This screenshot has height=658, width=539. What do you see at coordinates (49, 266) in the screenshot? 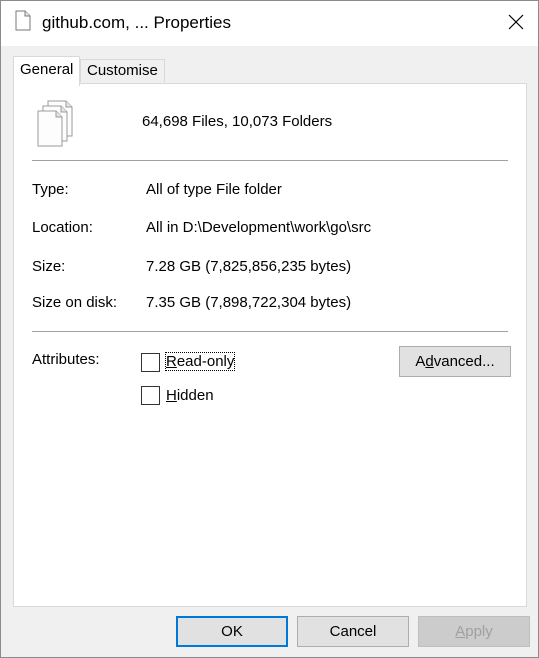
I see `size-label: Size:` at bounding box center [49, 266].